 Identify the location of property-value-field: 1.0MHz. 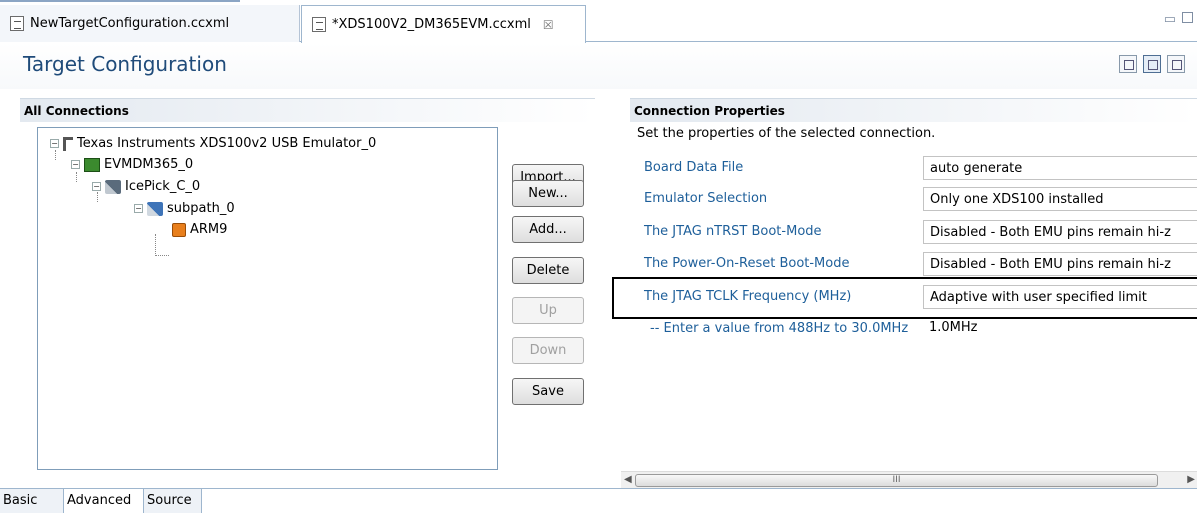
(1060, 329).